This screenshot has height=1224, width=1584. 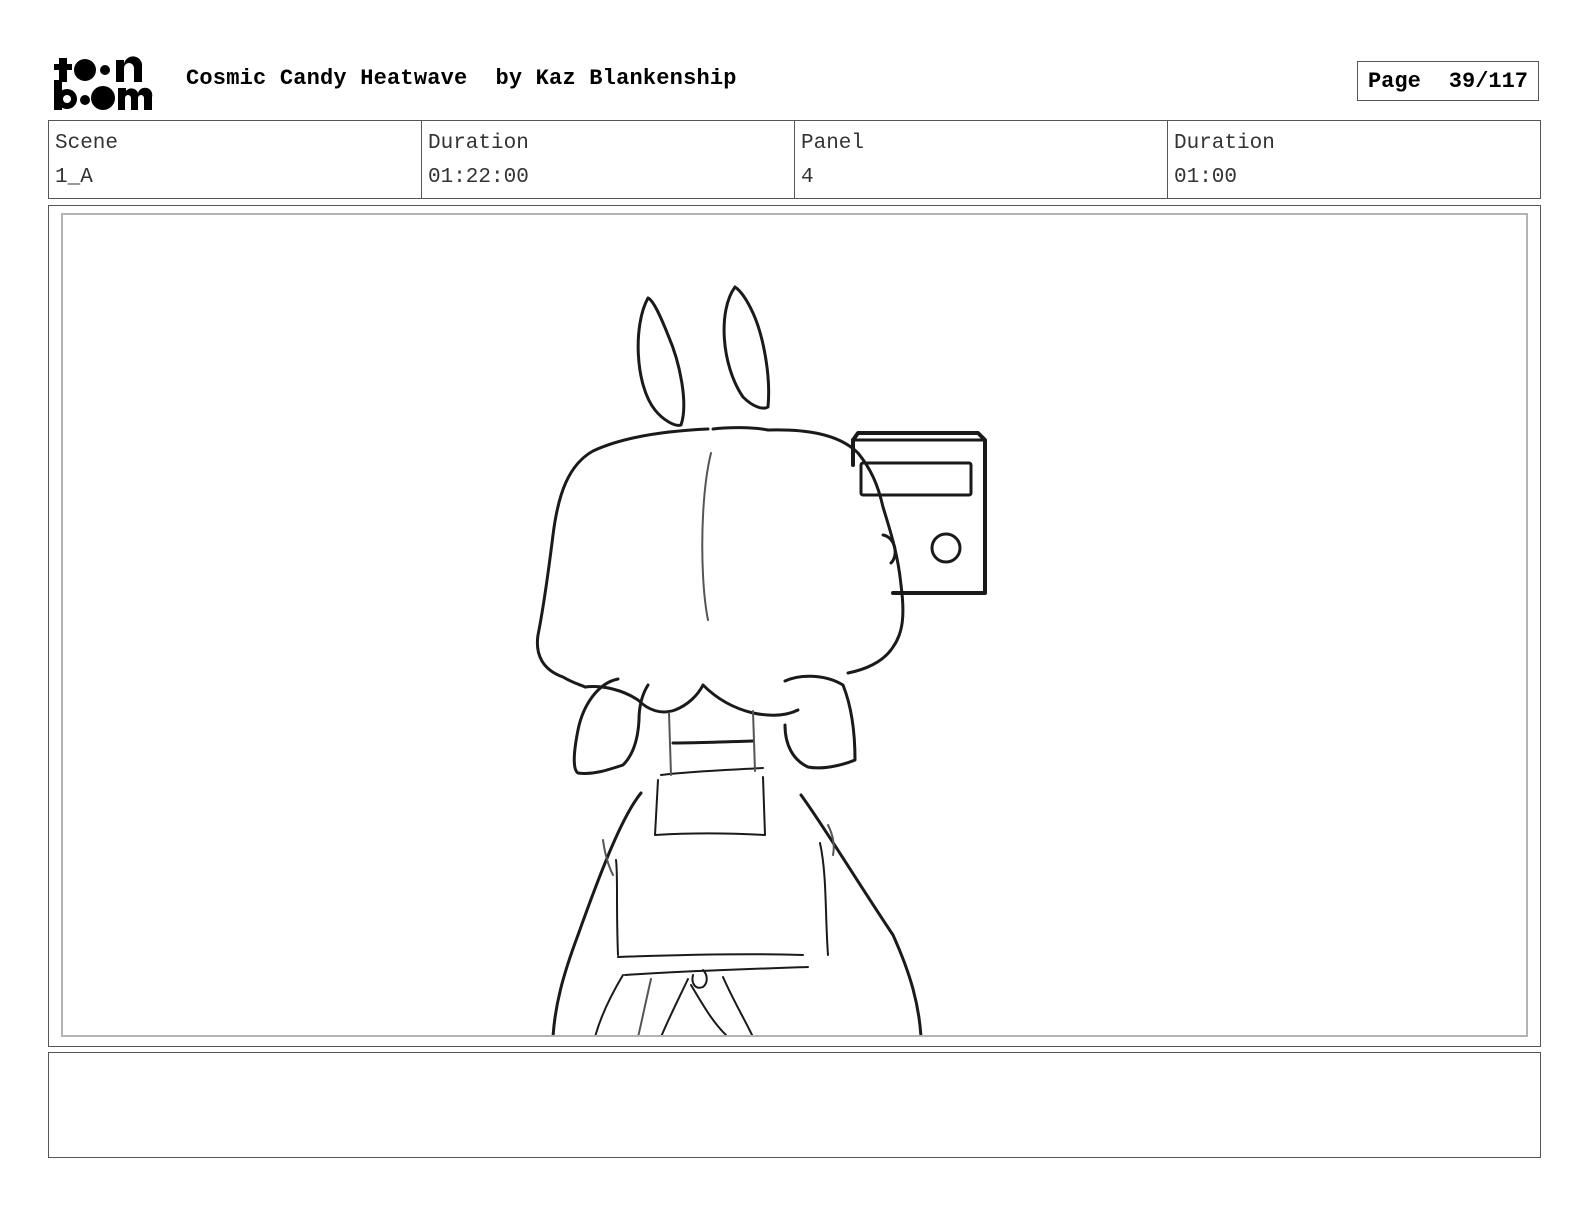 I want to click on right-ear, so click(x=746, y=347).